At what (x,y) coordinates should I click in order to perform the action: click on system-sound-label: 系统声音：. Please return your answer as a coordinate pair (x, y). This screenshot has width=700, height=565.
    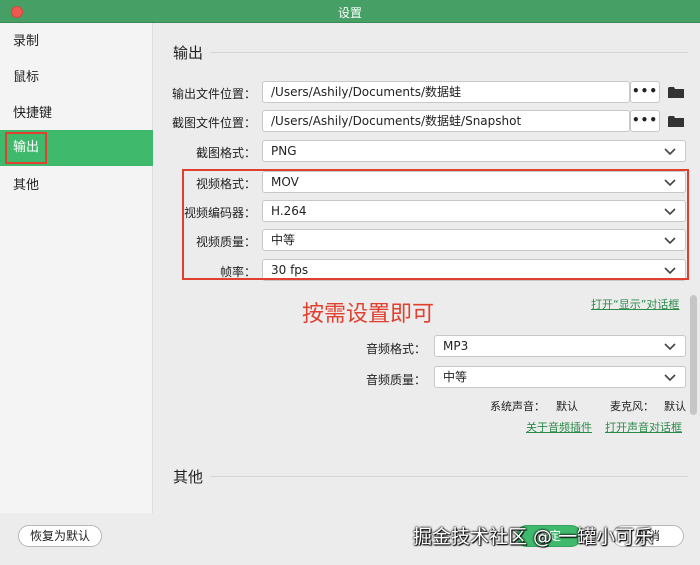
    Looking at the image, I should click on (517, 406).